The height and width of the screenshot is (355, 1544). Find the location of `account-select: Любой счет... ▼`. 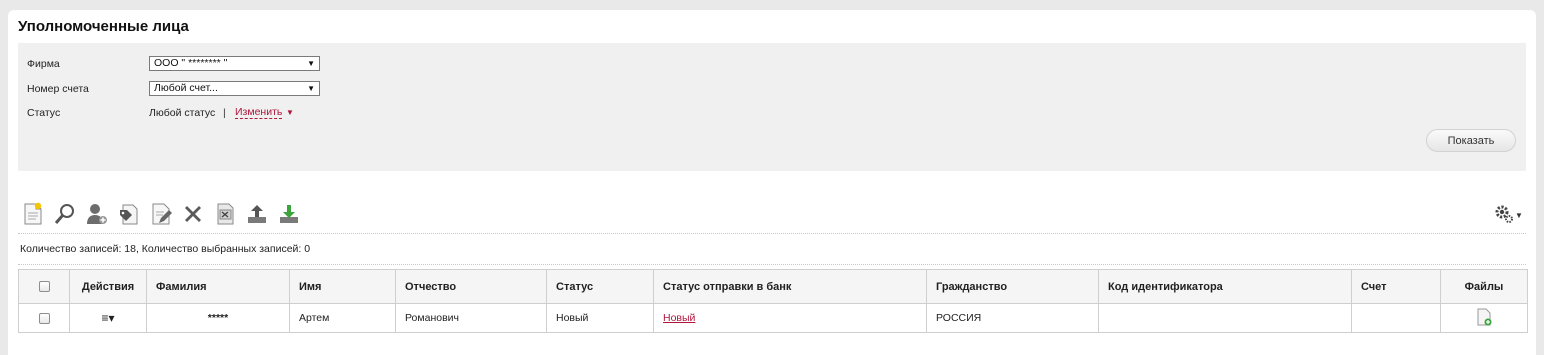

account-select: Любой счет... ▼ is located at coordinates (234, 88).